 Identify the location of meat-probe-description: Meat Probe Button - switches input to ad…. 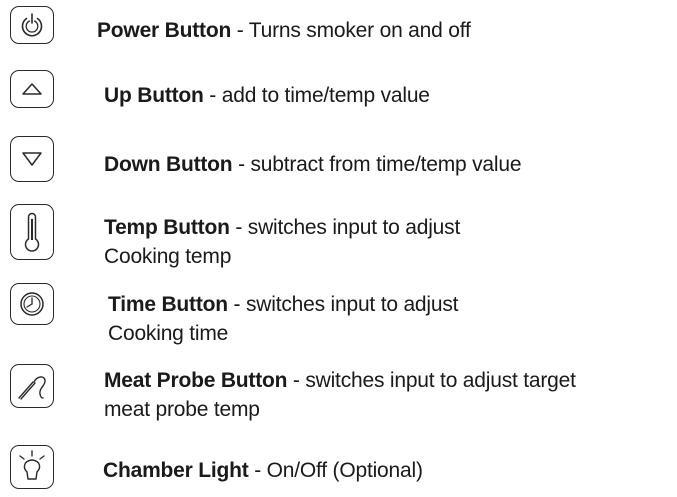
(340, 380).